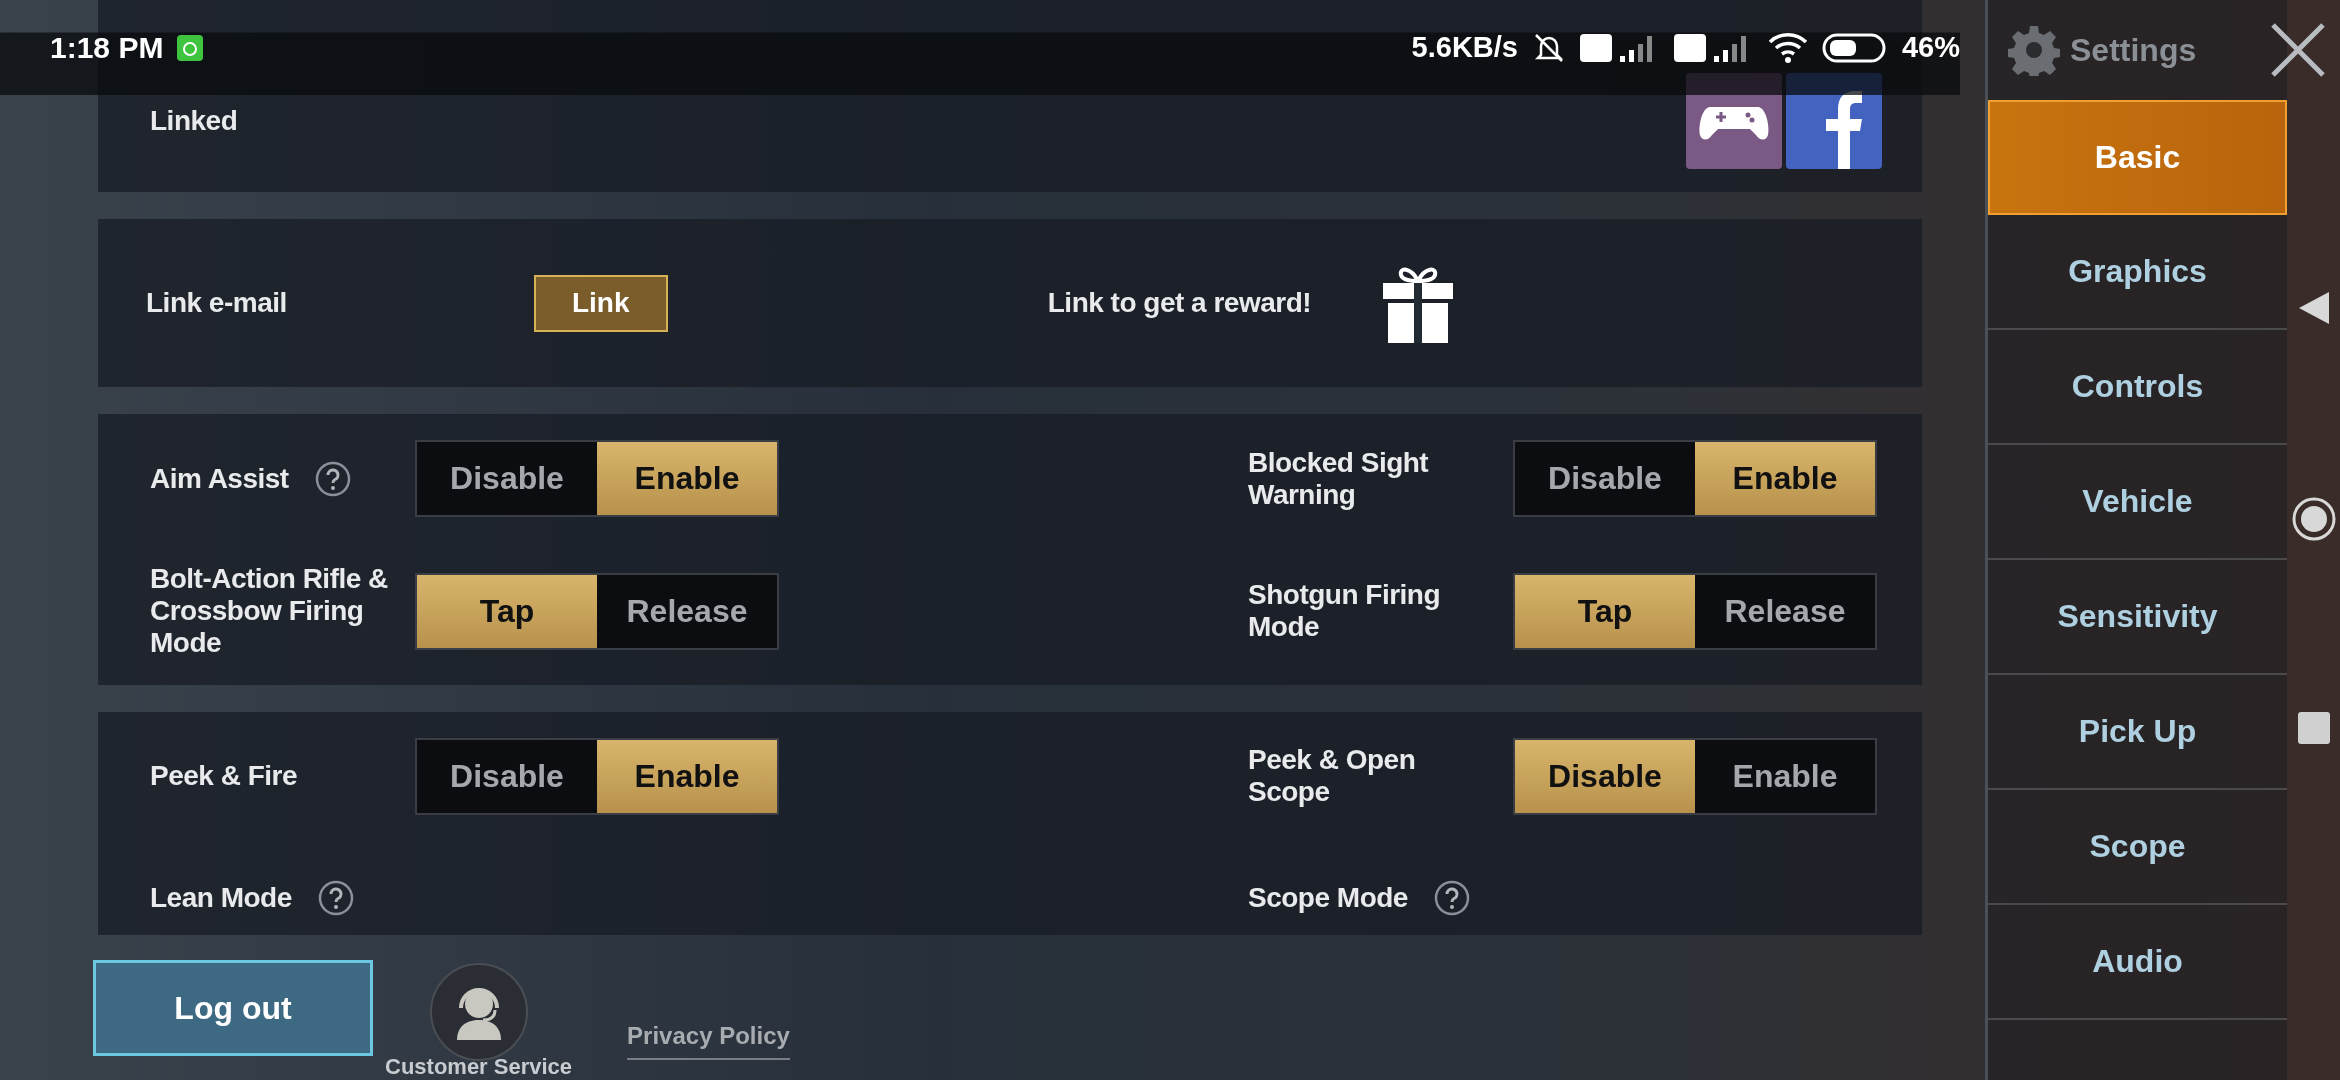 This screenshot has height=1080, width=2340. I want to click on gear-icon, so click(2034, 50).